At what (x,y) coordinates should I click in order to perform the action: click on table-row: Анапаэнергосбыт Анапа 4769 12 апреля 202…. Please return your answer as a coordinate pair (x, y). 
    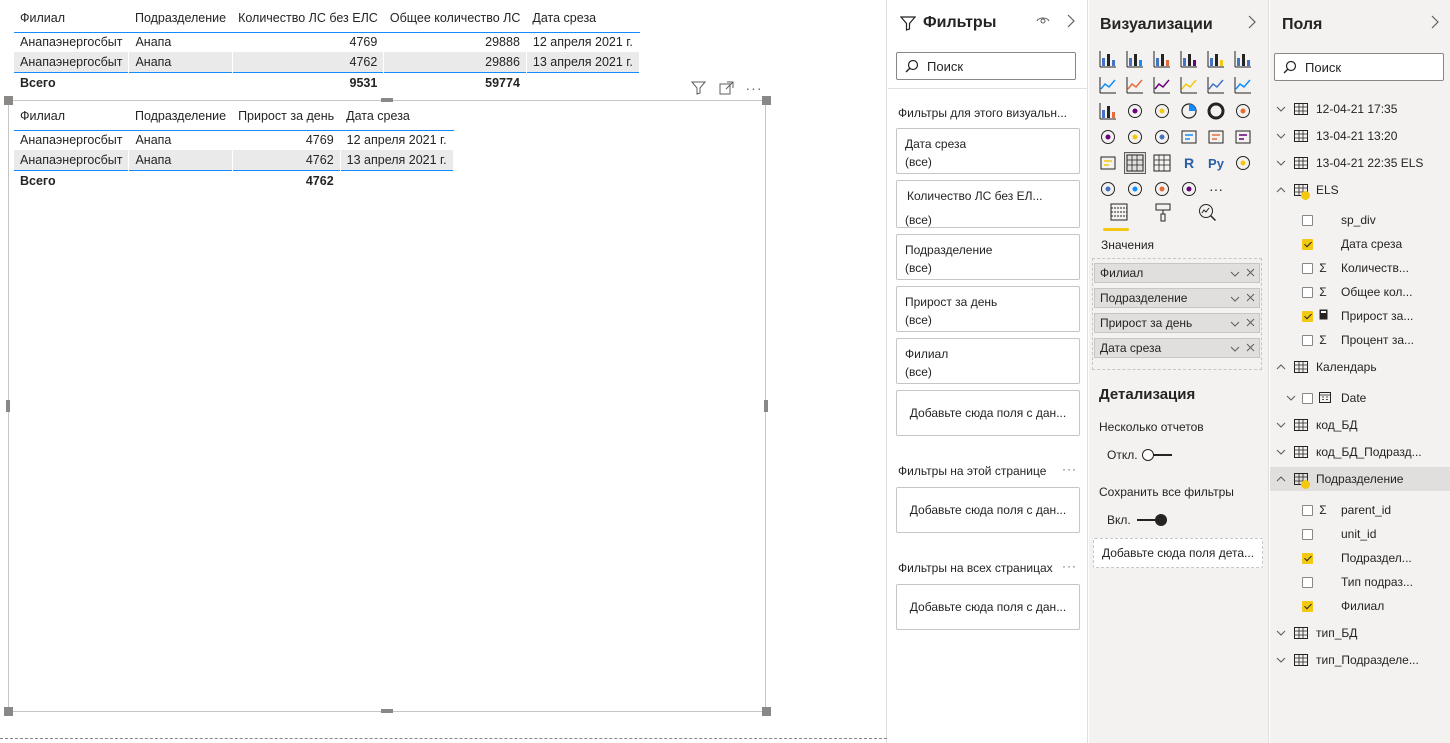
    Looking at the image, I should click on (234, 140).